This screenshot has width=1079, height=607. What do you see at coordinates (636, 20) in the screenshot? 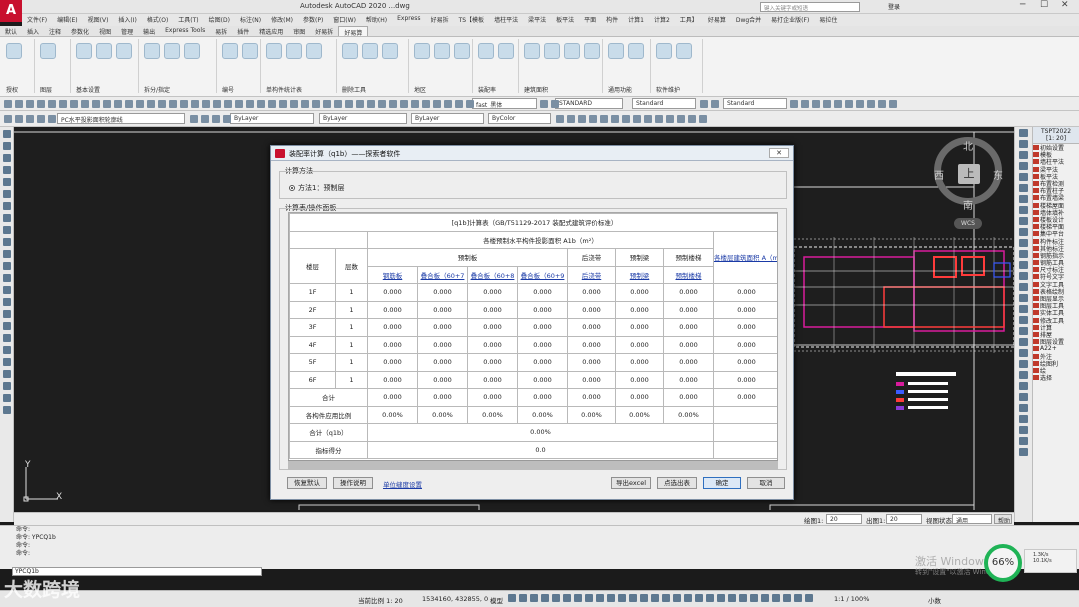
I see `menu-item: 计算1` at bounding box center [636, 20].